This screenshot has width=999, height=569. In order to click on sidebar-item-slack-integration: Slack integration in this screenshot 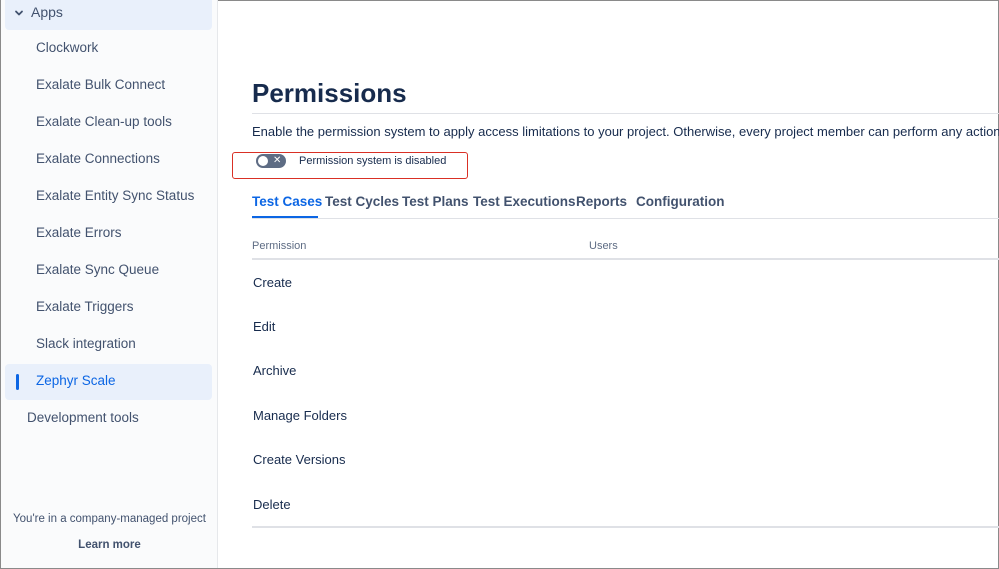, I will do `click(108, 345)`.